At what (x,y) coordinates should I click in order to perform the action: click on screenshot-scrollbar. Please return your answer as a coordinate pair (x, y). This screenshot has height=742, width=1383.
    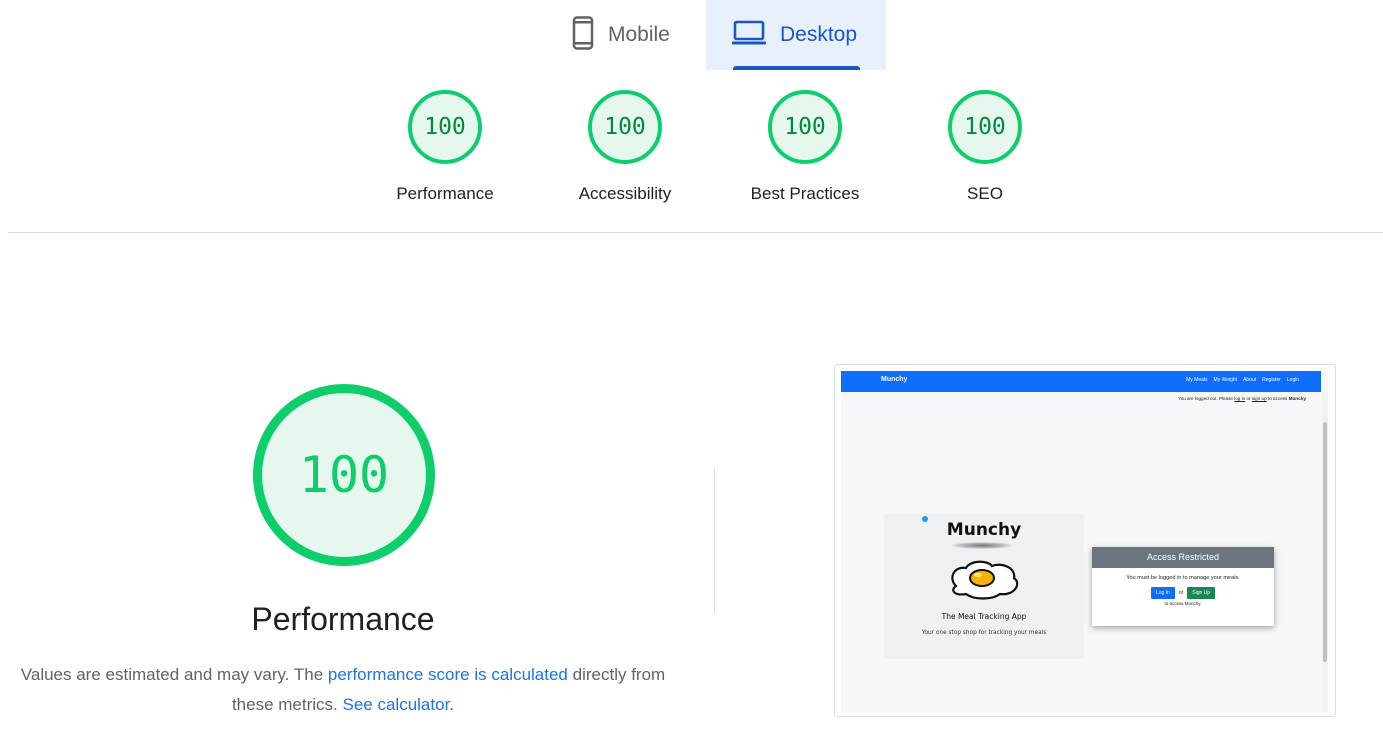
    Looking at the image, I should click on (1325, 552).